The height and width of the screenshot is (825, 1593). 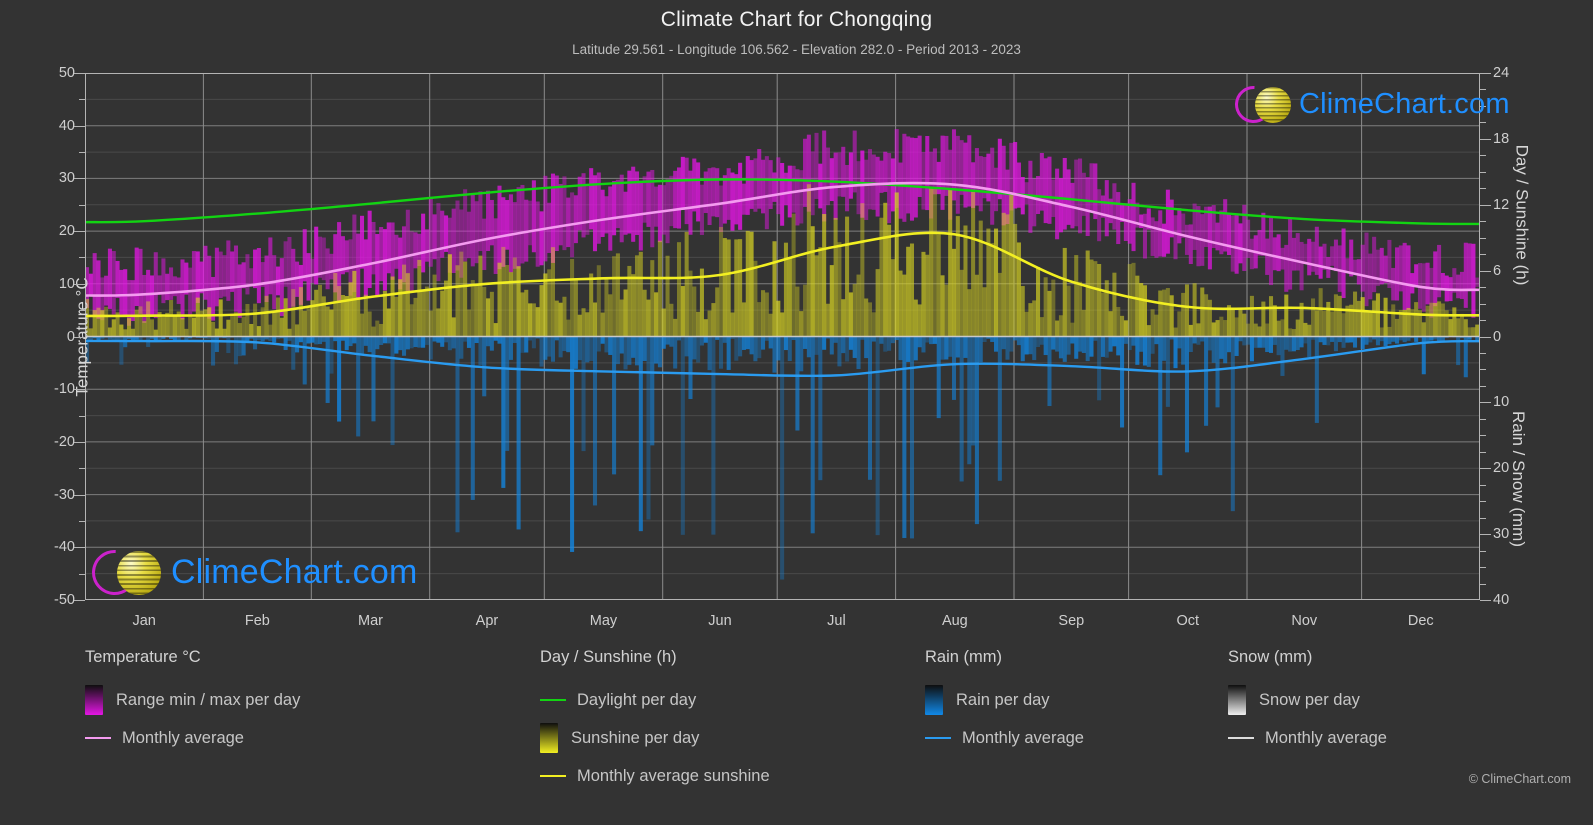 What do you see at coordinates (782, 358) in the screenshot?
I see `rain-average-line` at bounding box center [782, 358].